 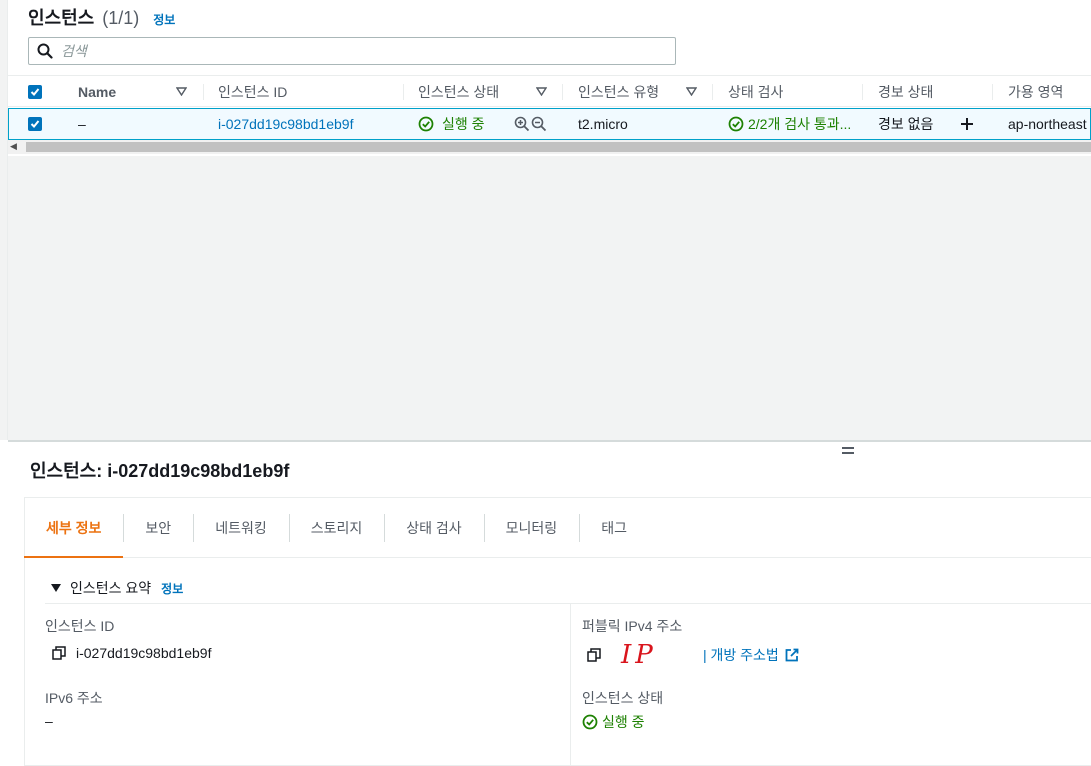 What do you see at coordinates (741, 655) in the screenshot?
I see `open-address-text: | 개방 주소법` at bounding box center [741, 655].